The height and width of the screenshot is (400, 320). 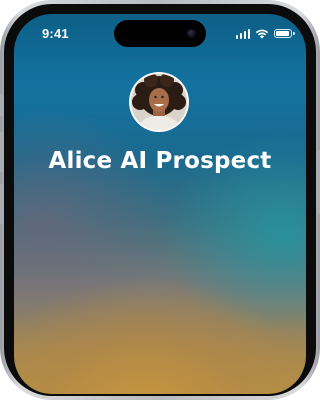 I want to click on battery-level-fill, so click(x=283, y=33).